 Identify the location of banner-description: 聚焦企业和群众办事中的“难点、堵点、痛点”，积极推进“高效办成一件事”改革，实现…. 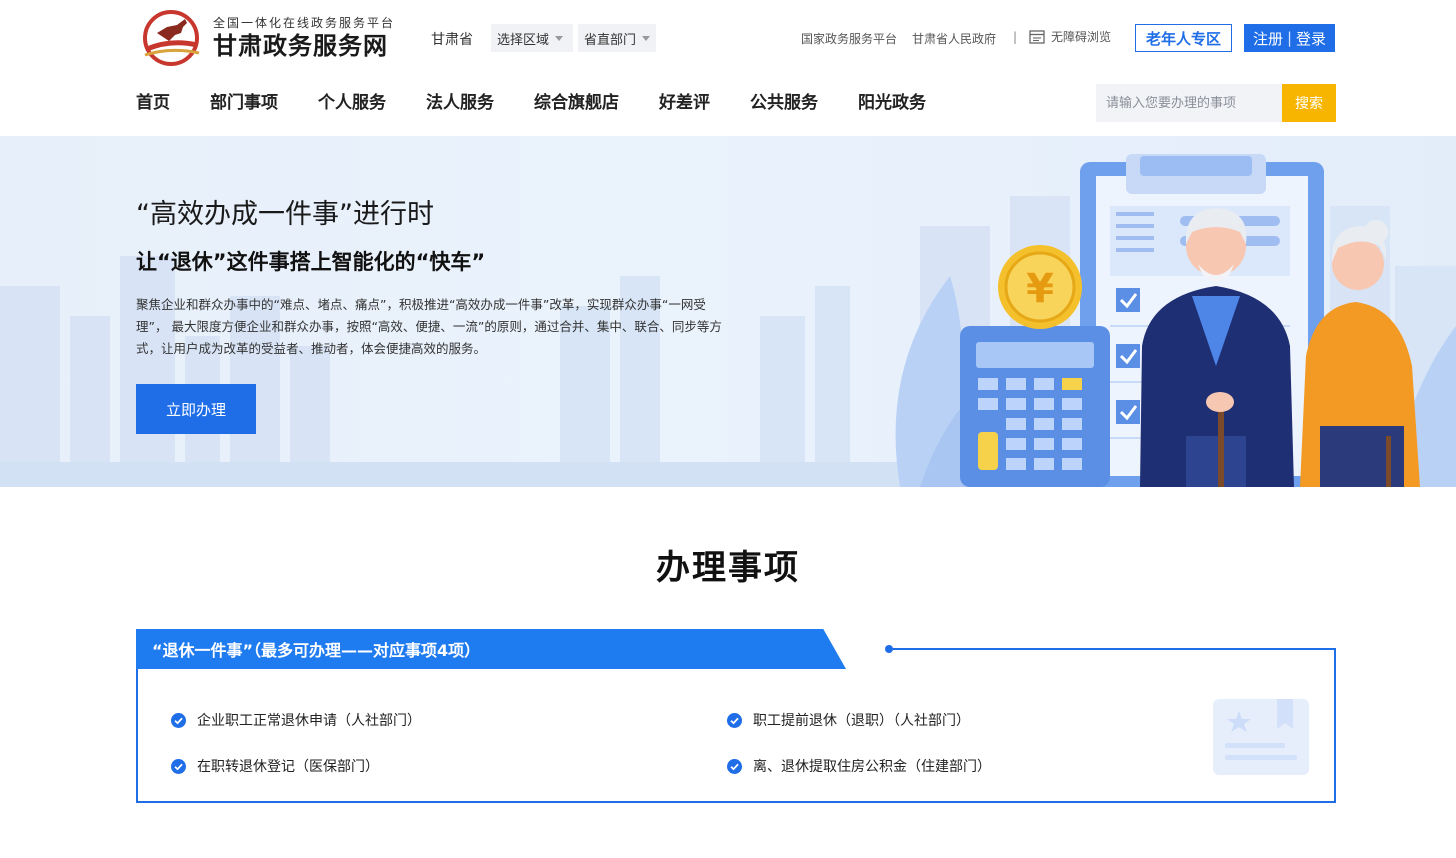
(429, 326).